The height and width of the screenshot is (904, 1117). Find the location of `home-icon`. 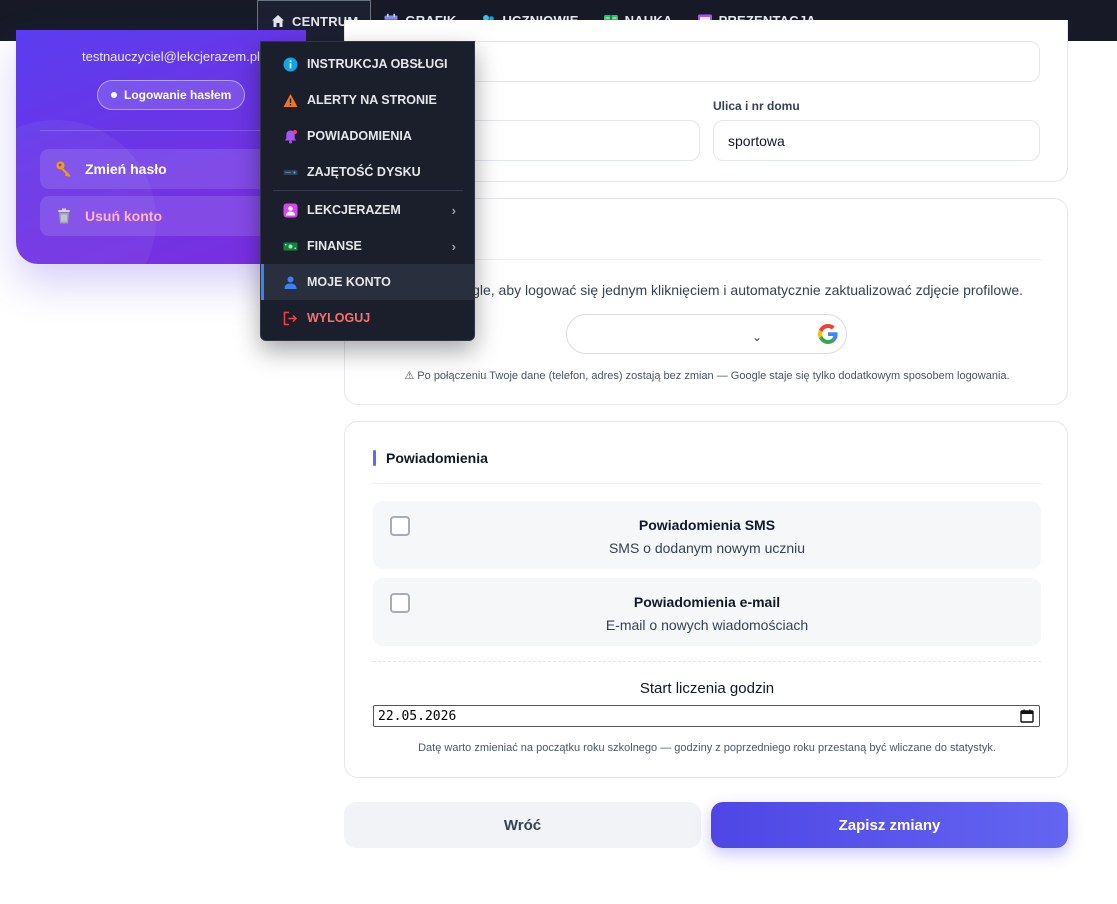

home-icon is located at coordinates (278, 21).